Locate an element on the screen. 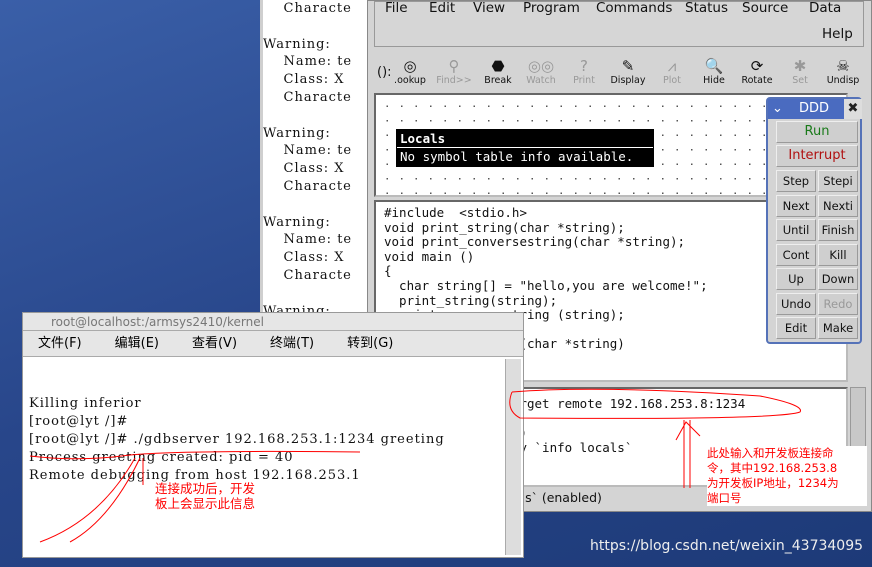  annotation-left: 连接成功后，开发 板上会显示此信息 is located at coordinates (205, 496).